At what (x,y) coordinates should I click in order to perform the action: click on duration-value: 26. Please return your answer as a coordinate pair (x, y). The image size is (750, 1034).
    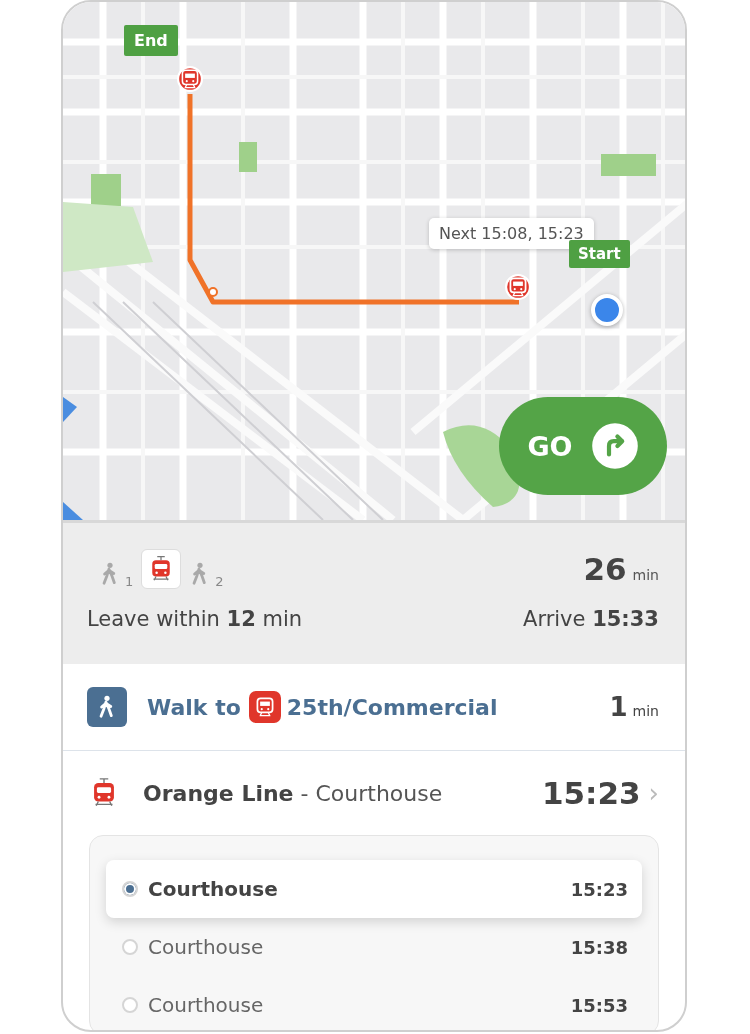
    Looking at the image, I should click on (605, 569).